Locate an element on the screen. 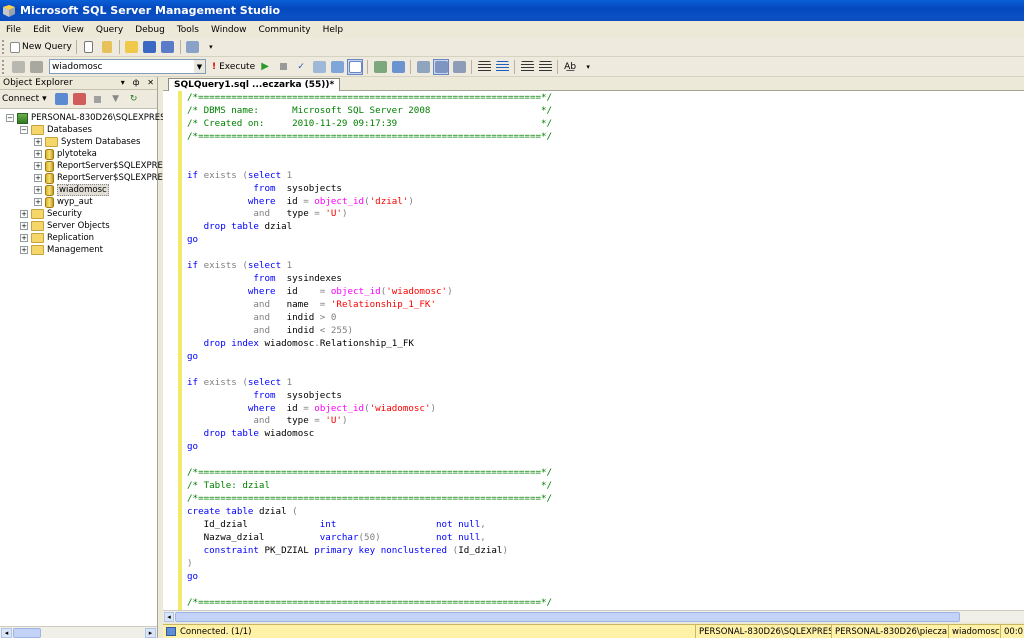 The image size is (1024, 638). code-line: ) is located at coordinates (369, 564).